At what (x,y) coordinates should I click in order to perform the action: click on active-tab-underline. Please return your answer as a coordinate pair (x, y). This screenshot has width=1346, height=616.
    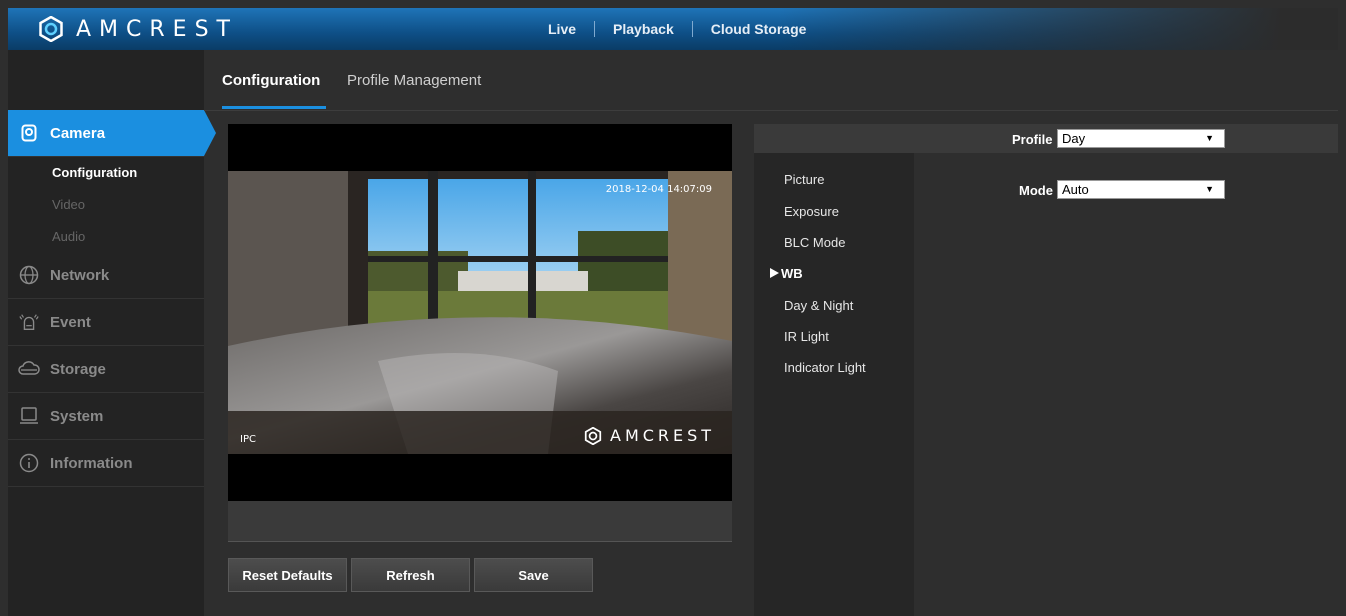
    Looking at the image, I should click on (274, 107).